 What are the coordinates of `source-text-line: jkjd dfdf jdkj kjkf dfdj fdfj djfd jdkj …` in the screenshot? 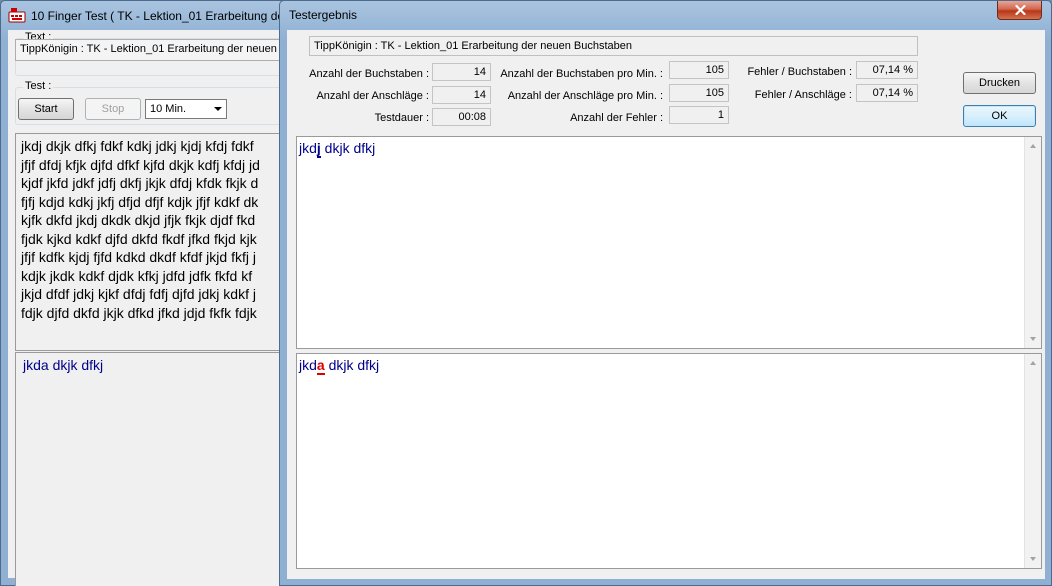 It's located at (138, 294).